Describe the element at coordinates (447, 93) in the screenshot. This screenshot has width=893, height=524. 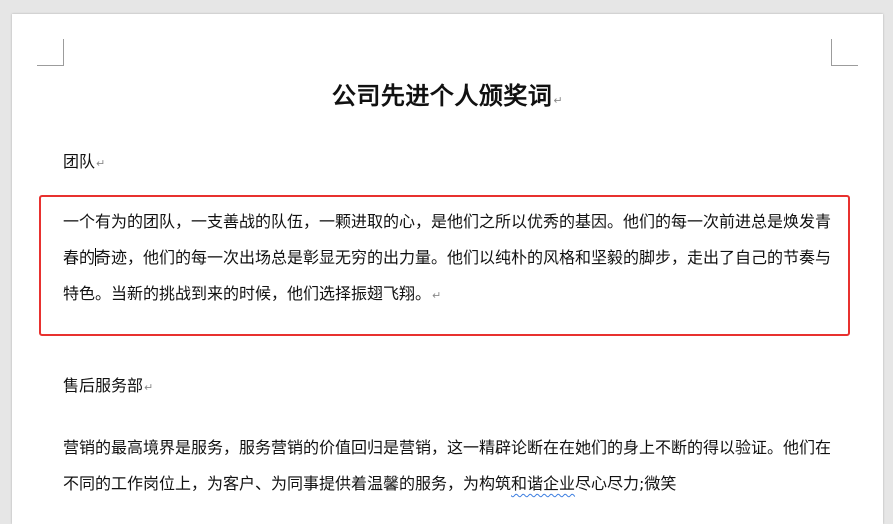
I see `document-title: 公司先进个人颁奖词↵` at that location.